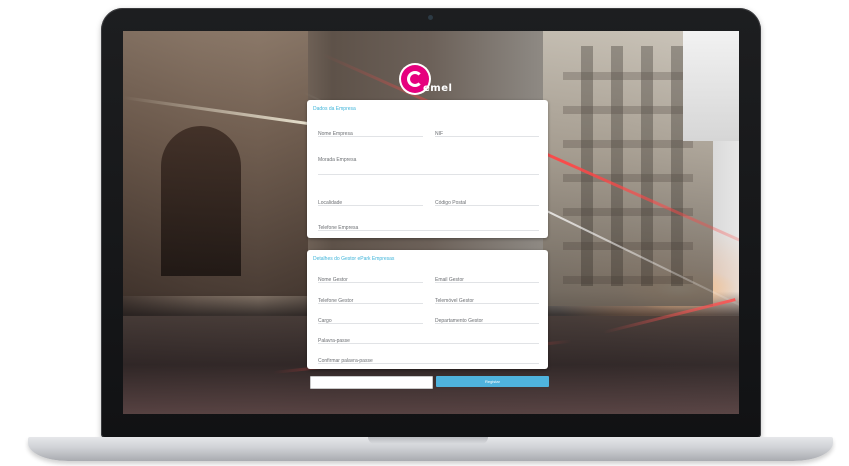 This screenshot has width=849, height=466. I want to click on company-details-card: Dados da Empresa, so click(427, 169).